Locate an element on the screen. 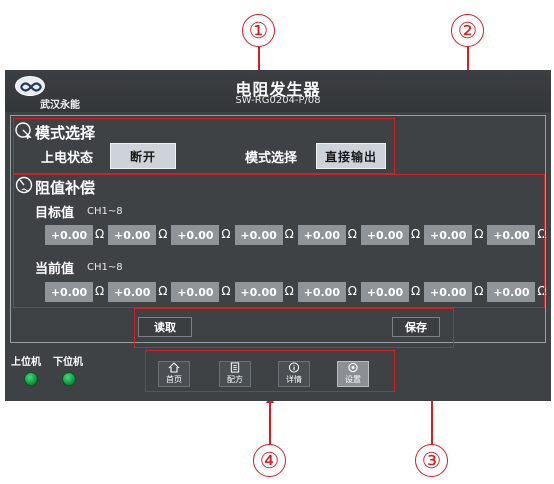 The image size is (554, 484). mode-section-title: 模式选择 is located at coordinates (65, 133).